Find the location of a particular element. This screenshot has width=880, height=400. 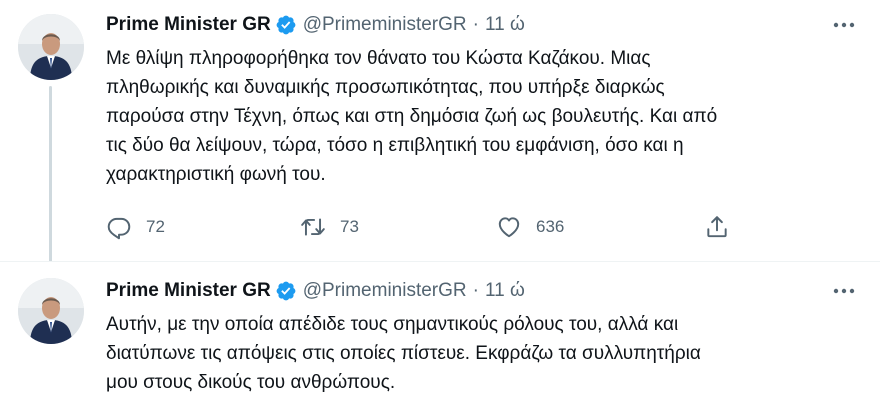

reply-count: 72 is located at coordinates (155, 226).